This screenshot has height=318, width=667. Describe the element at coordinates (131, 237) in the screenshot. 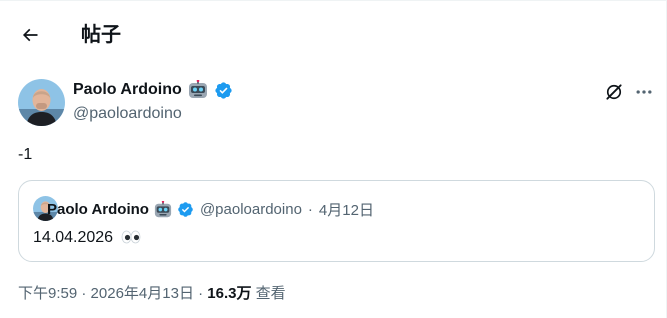

I see `eyes-emoji-icon` at that location.